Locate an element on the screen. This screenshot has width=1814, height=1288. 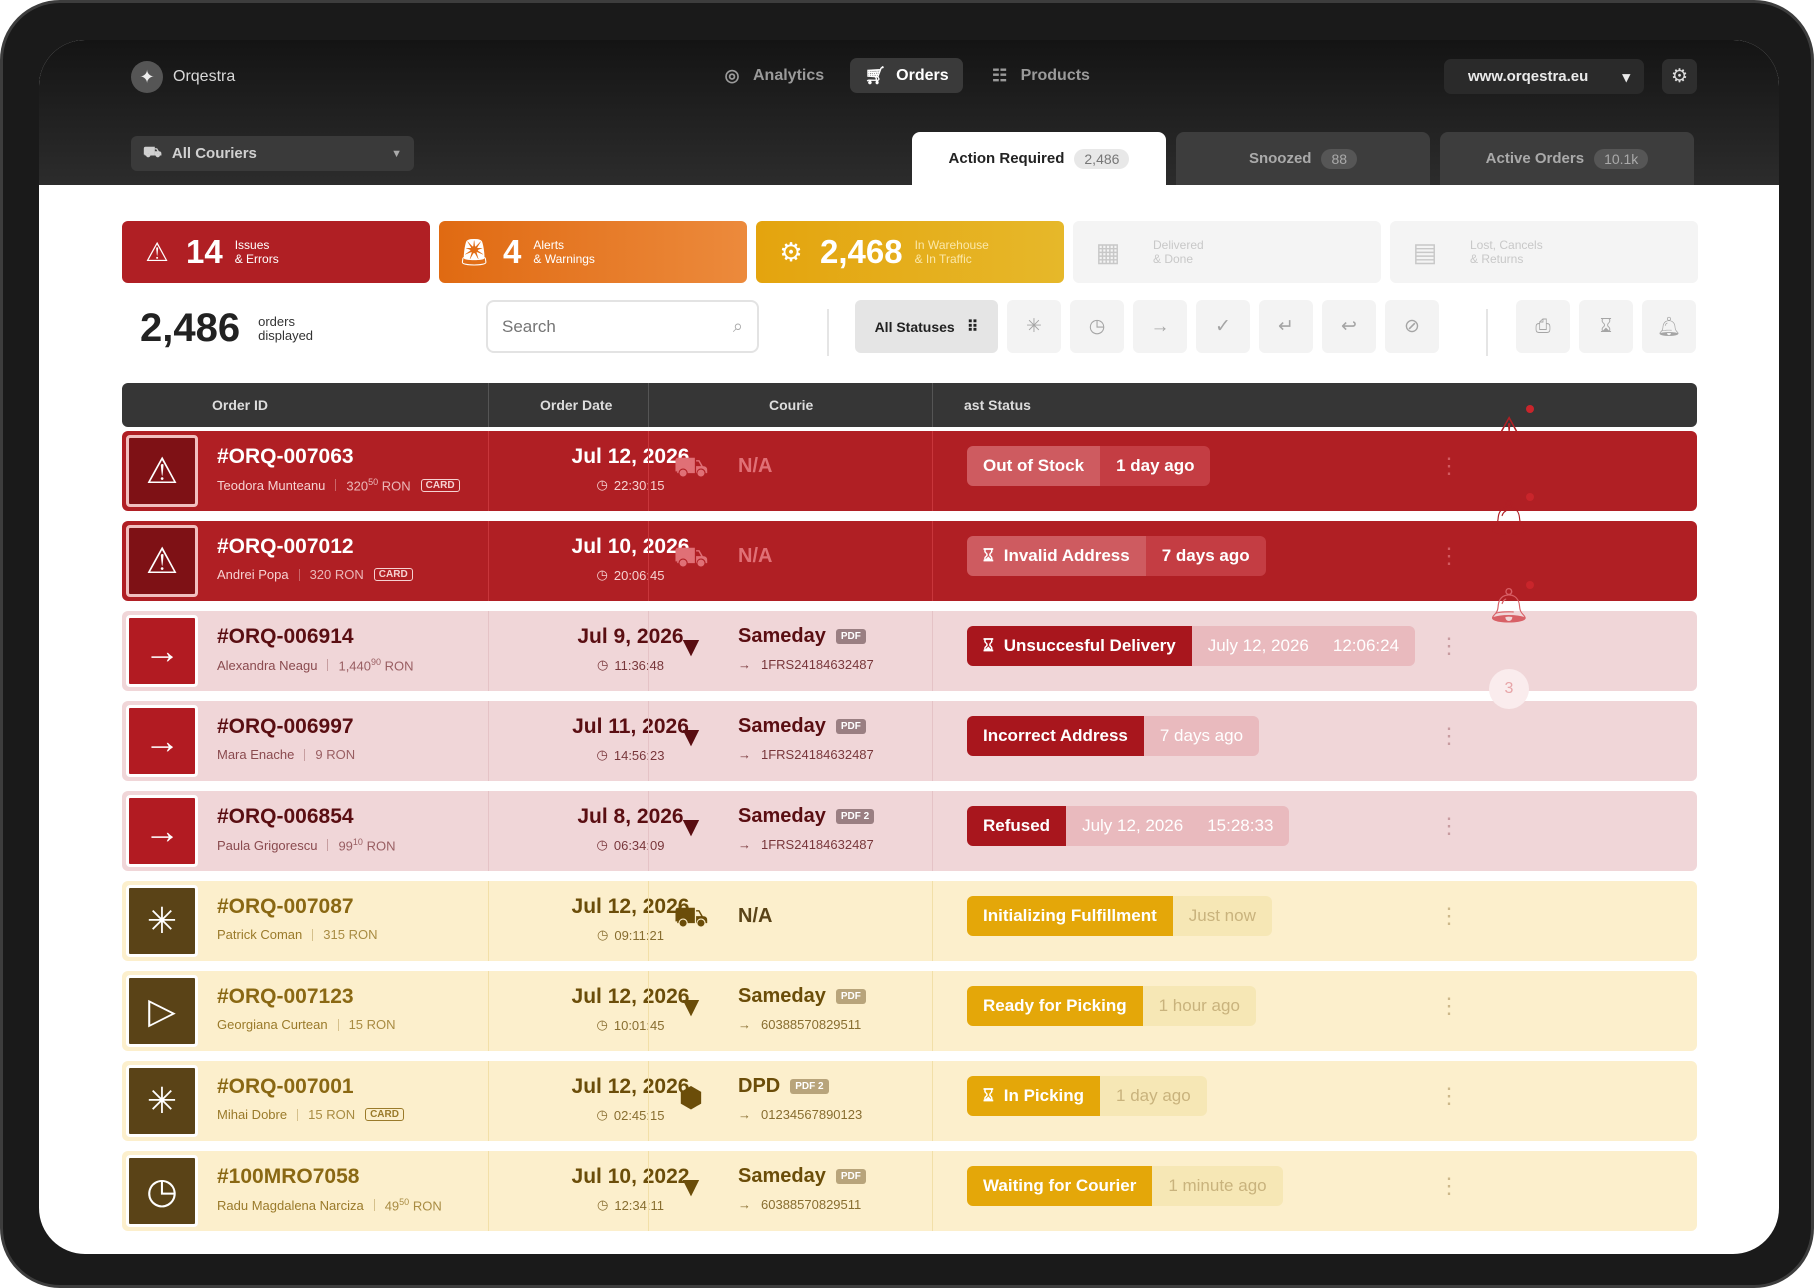
tab-active-orders: Active Orders 10.1k is located at coordinates (1567, 158).